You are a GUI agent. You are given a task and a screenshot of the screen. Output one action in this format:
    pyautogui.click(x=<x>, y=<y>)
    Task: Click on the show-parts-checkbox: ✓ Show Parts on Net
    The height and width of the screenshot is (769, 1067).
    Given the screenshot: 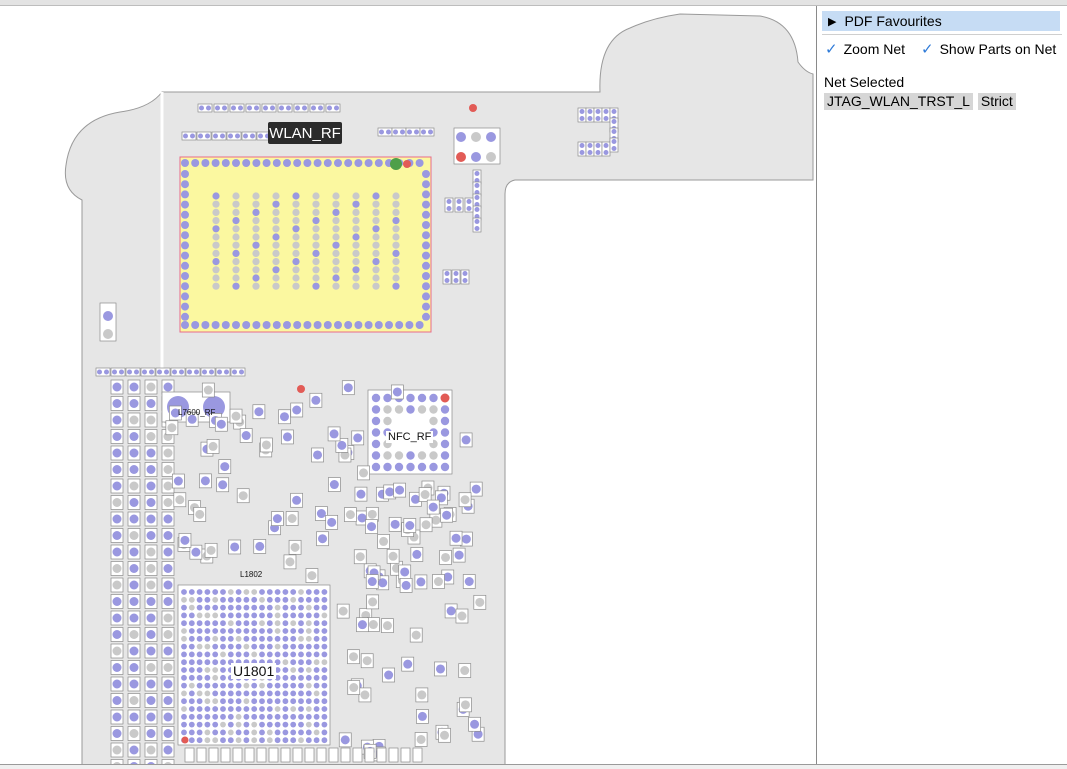 What is the action you would take?
    pyautogui.click(x=988, y=49)
    